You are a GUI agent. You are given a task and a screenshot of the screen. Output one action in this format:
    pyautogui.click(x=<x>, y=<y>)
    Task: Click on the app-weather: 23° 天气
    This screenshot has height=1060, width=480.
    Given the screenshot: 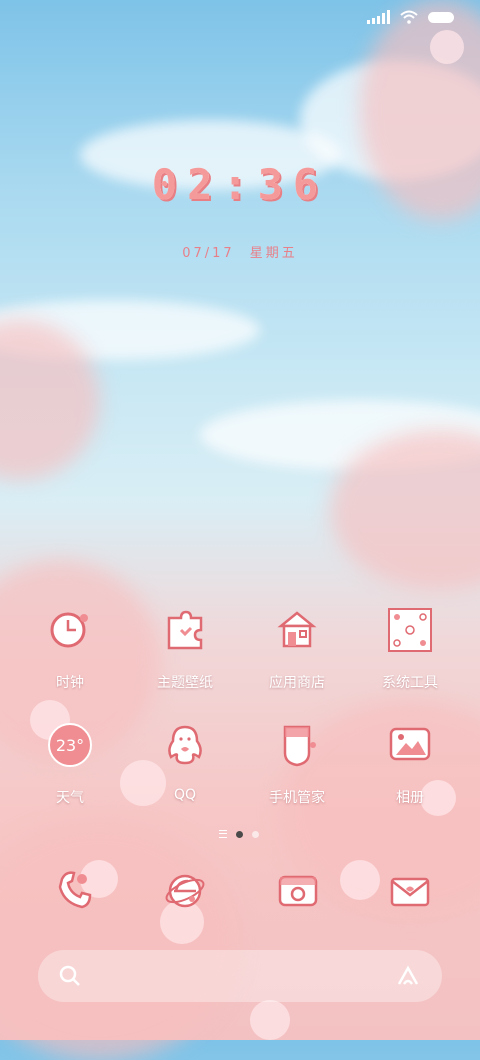 What is the action you would take?
    pyautogui.click(x=70, y=761)
    